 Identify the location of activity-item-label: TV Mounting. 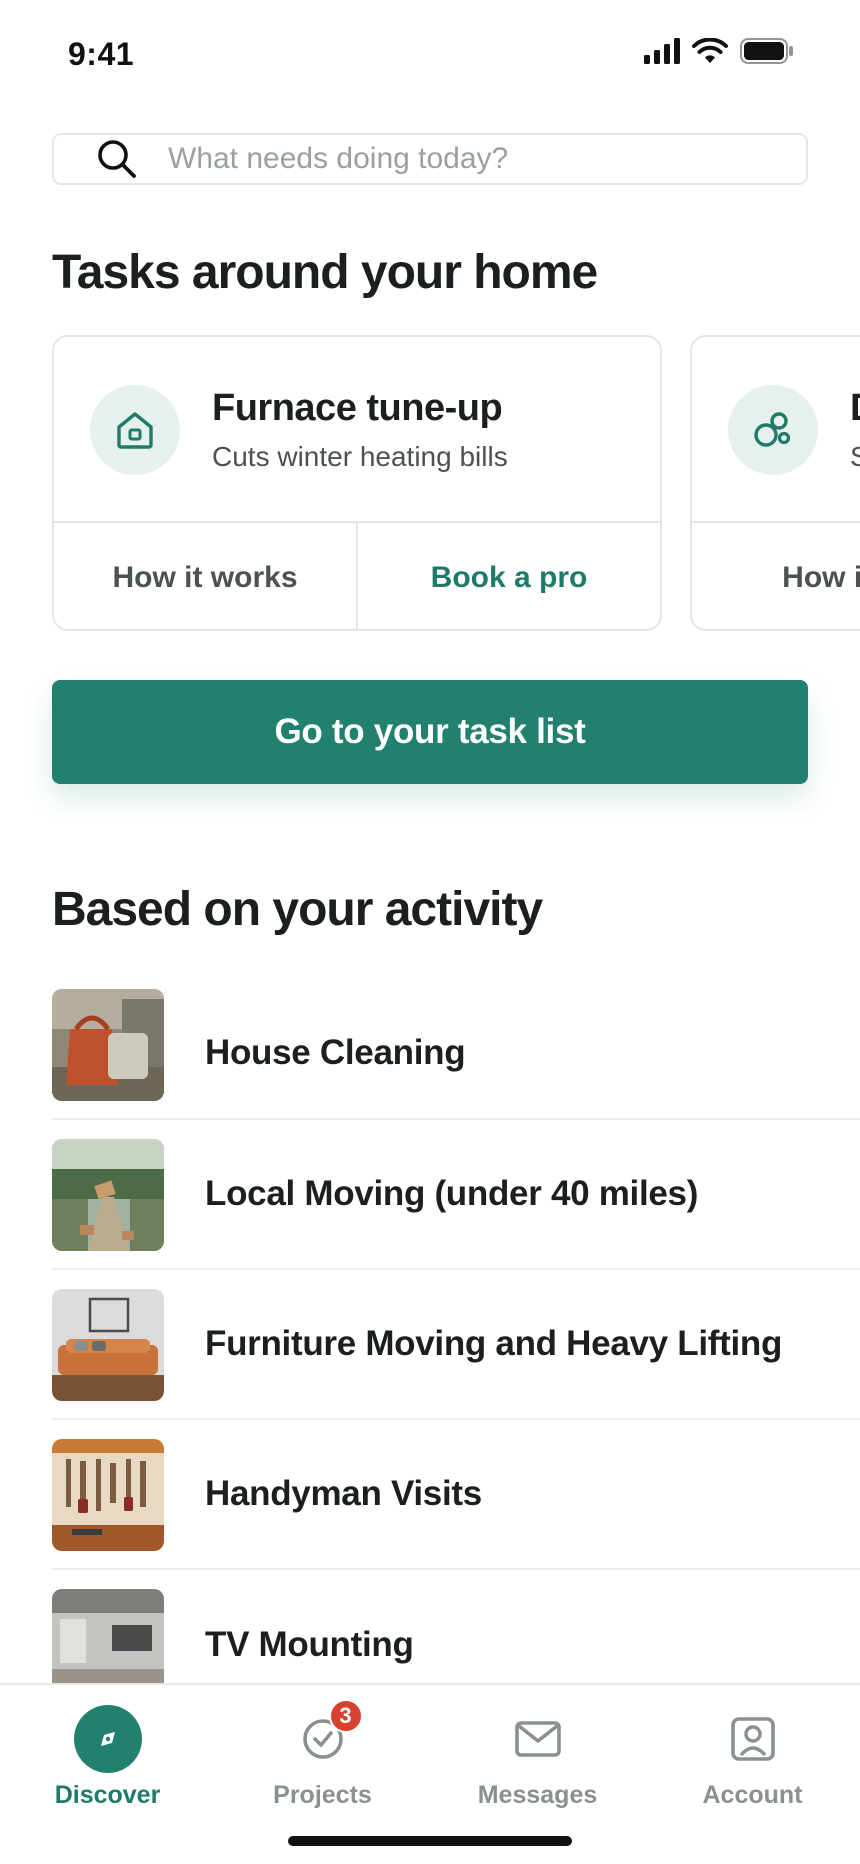
(309, 1644).